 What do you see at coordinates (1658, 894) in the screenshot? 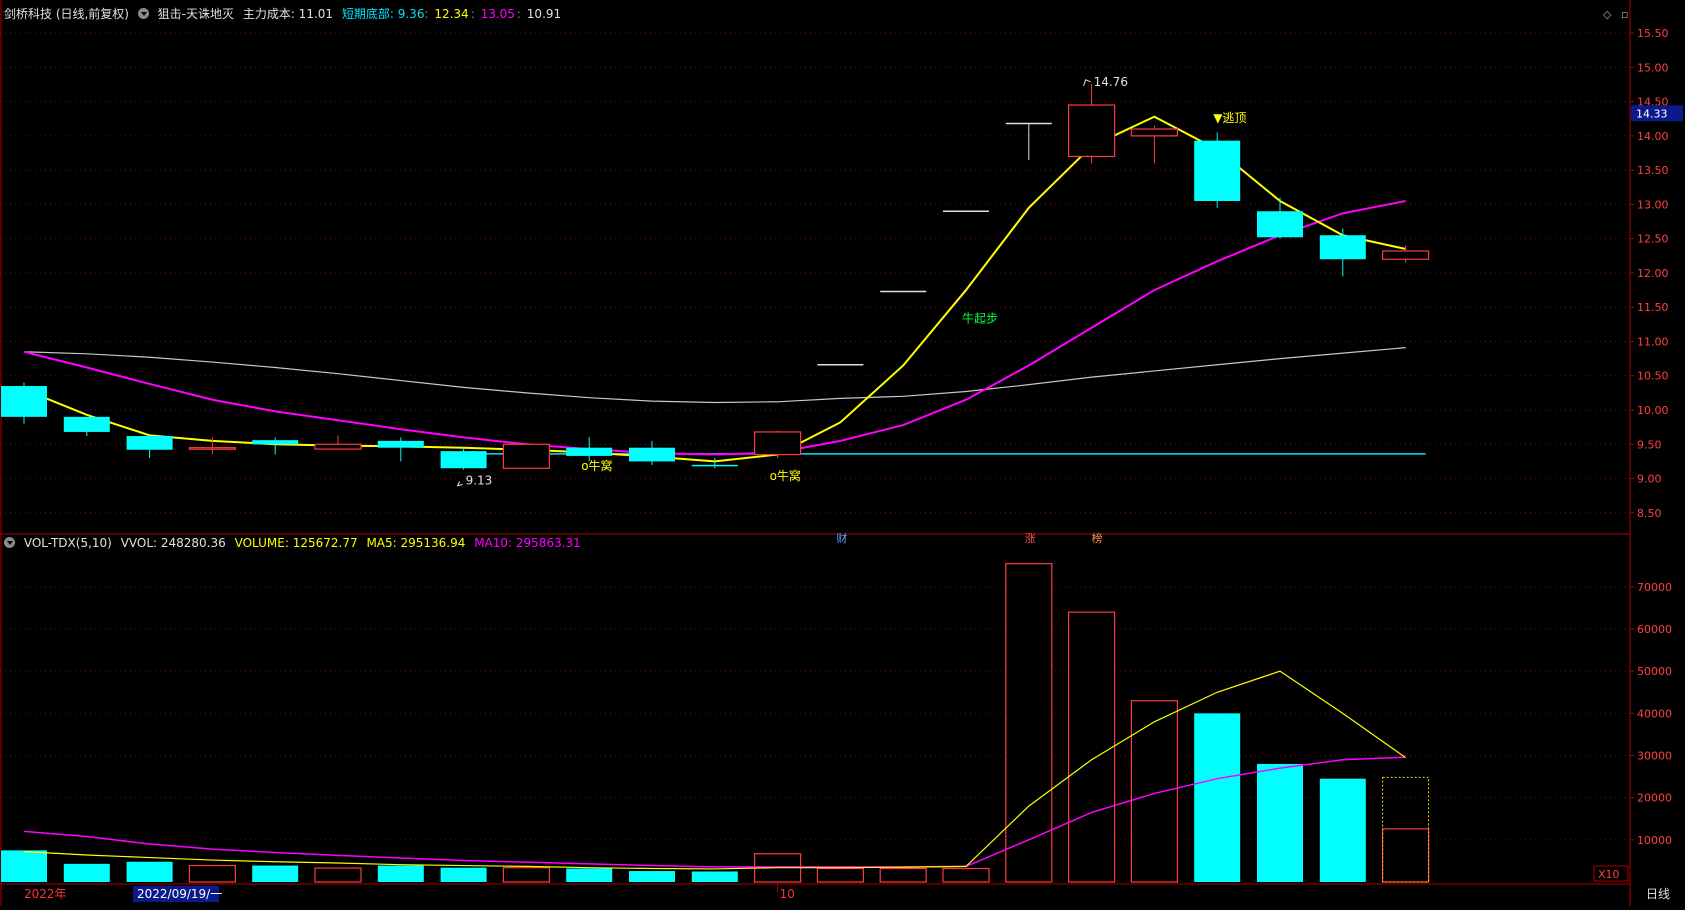
I see `period-label: 日线` at bounding box center [1658, 894].